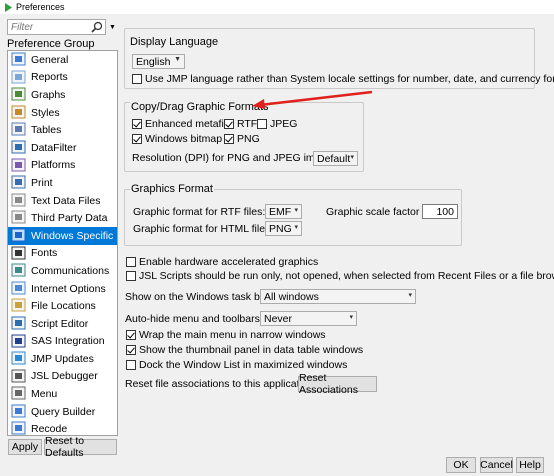 This screenshot has width=554, height=476. Describe the element at coordinates (308, 318) in the screenshot. I see `autohide-select: Never ▾` at that location.